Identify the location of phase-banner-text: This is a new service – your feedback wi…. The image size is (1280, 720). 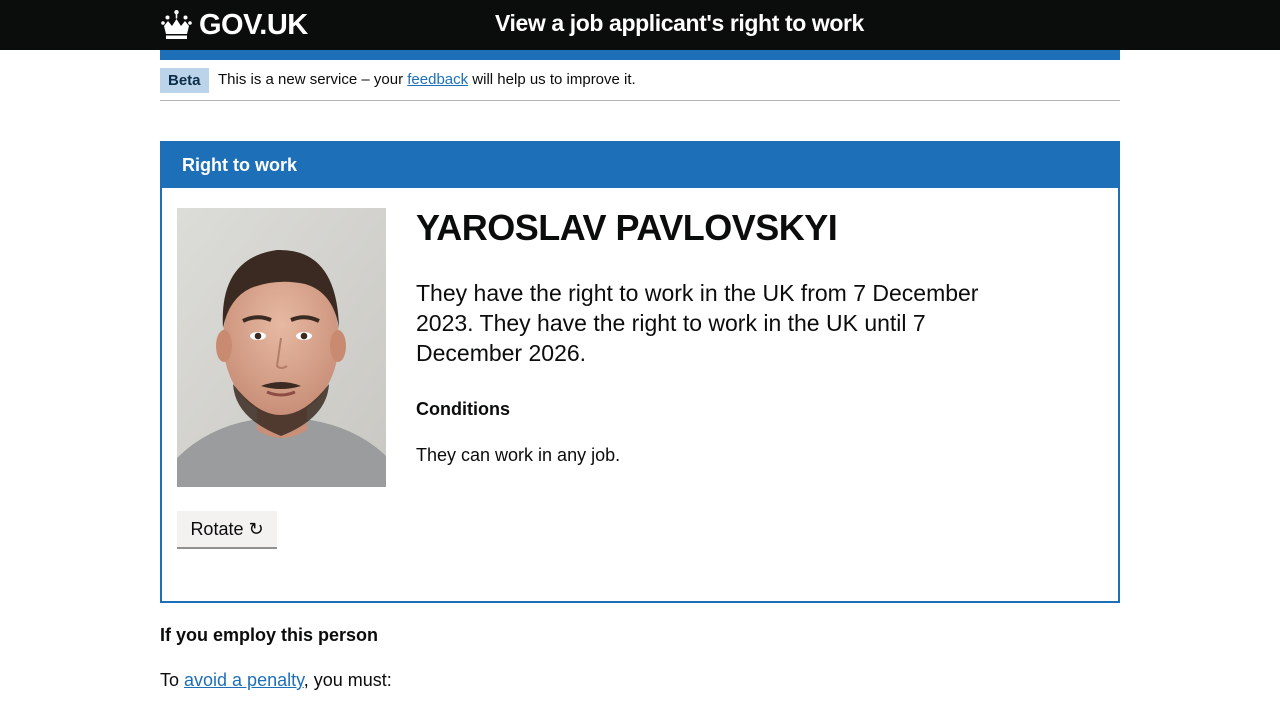
(427, 79).